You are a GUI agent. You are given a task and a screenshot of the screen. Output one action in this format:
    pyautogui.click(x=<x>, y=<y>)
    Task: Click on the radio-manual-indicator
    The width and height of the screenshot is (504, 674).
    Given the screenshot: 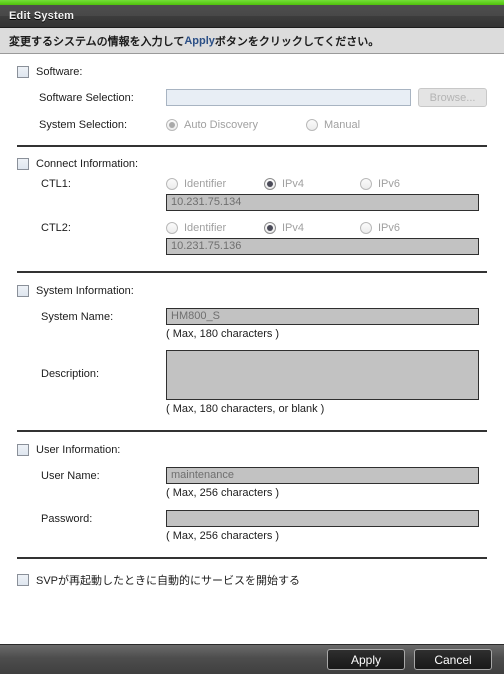 What is the action you would take?
    pyautogui.click(x=312, y=125)
    